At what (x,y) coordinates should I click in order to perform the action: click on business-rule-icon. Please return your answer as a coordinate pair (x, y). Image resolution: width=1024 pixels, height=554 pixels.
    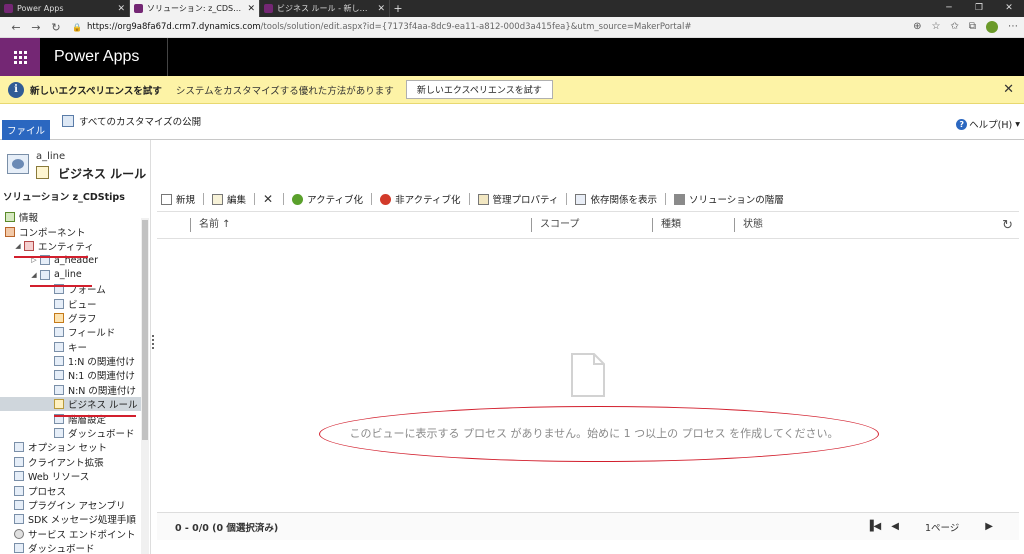
    Looking at the image, I should click on (42, 172).